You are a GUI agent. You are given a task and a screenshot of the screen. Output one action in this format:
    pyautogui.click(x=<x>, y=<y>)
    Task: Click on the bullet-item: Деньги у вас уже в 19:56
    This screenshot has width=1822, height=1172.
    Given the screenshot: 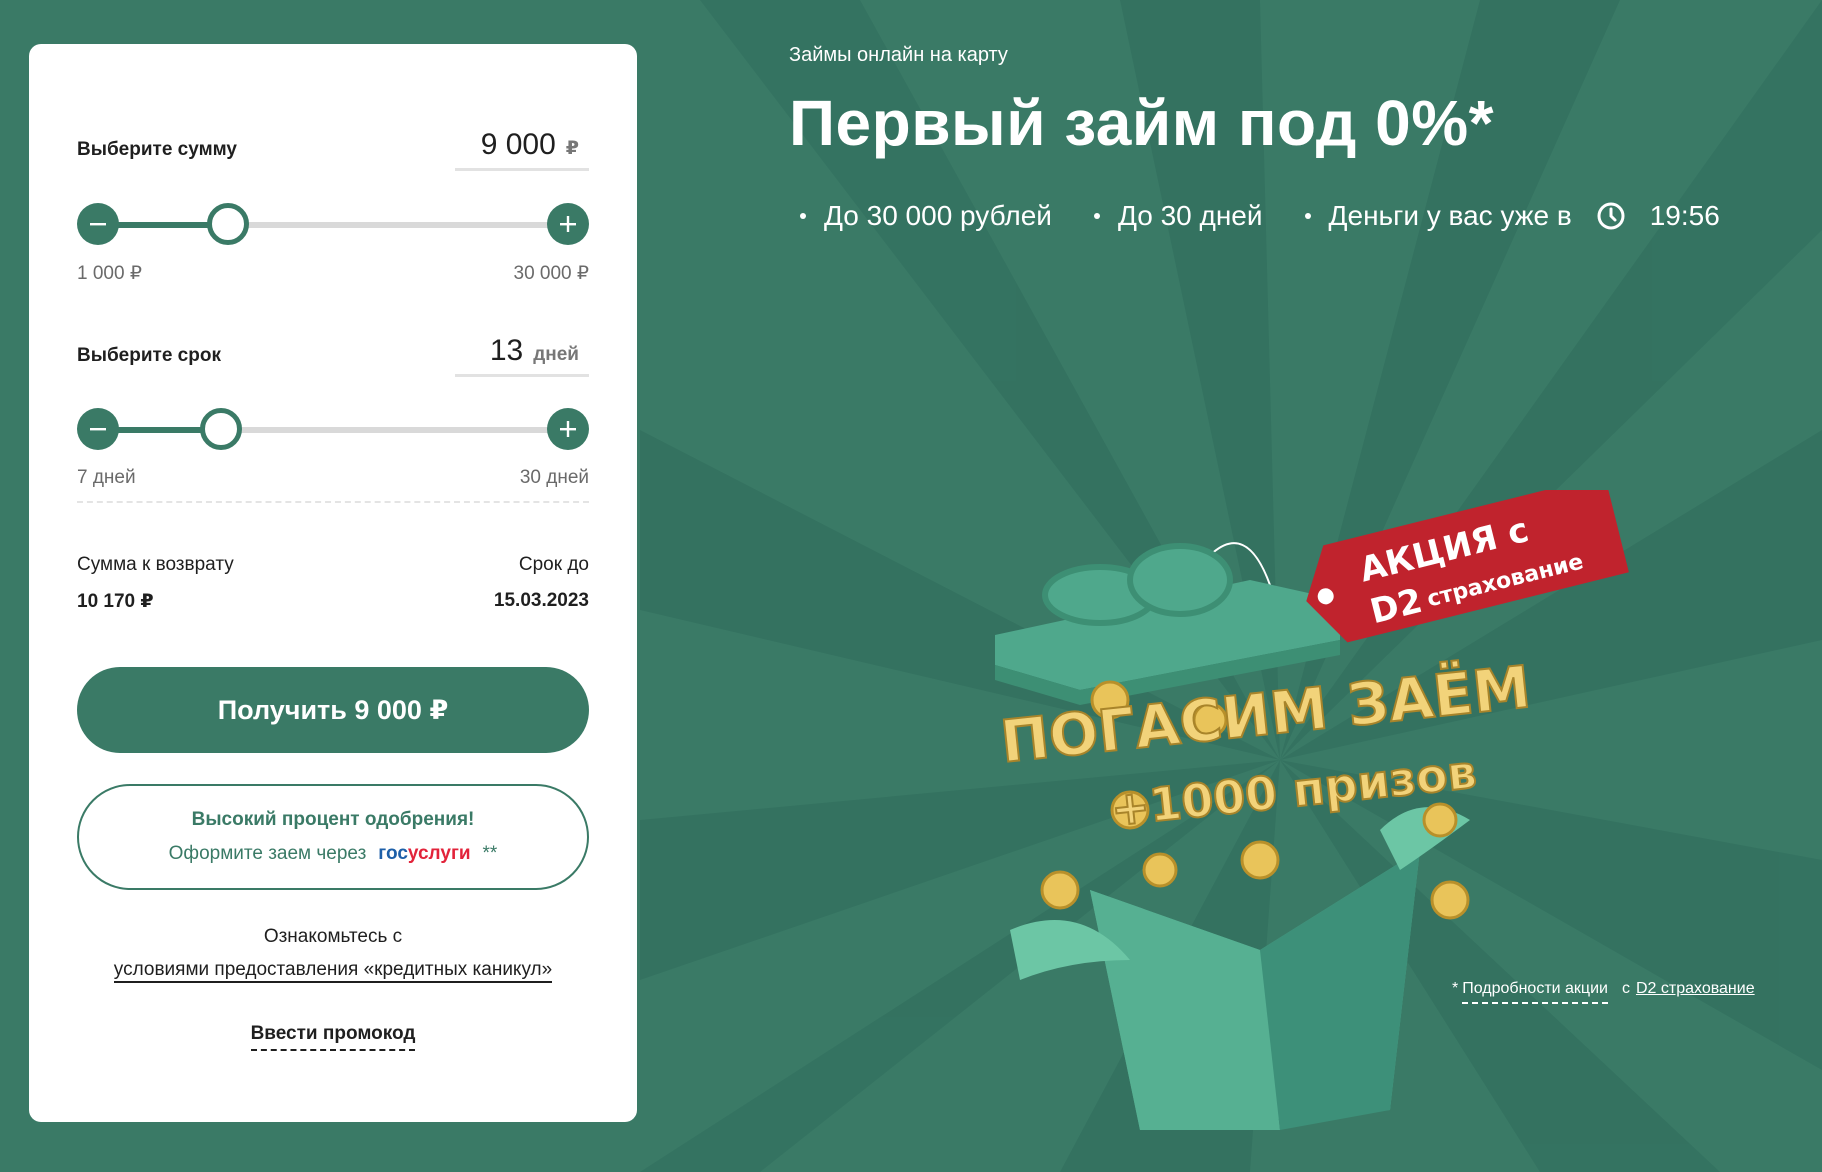 What is the action you would take?
    pyautogui.click(x=1512, y=216)
    